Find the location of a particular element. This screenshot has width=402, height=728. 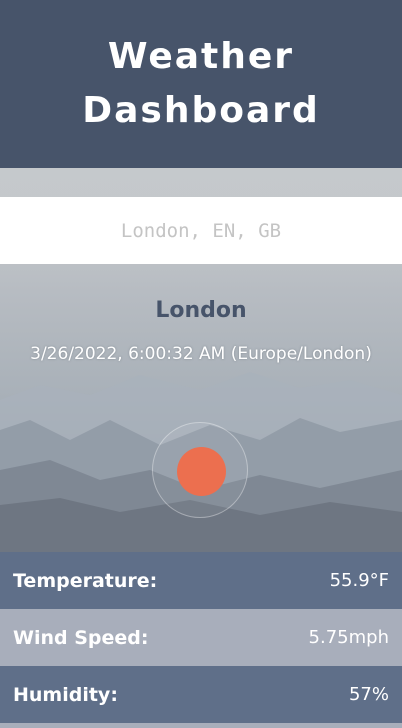

bottom-row is located at coordinates (201, 725).